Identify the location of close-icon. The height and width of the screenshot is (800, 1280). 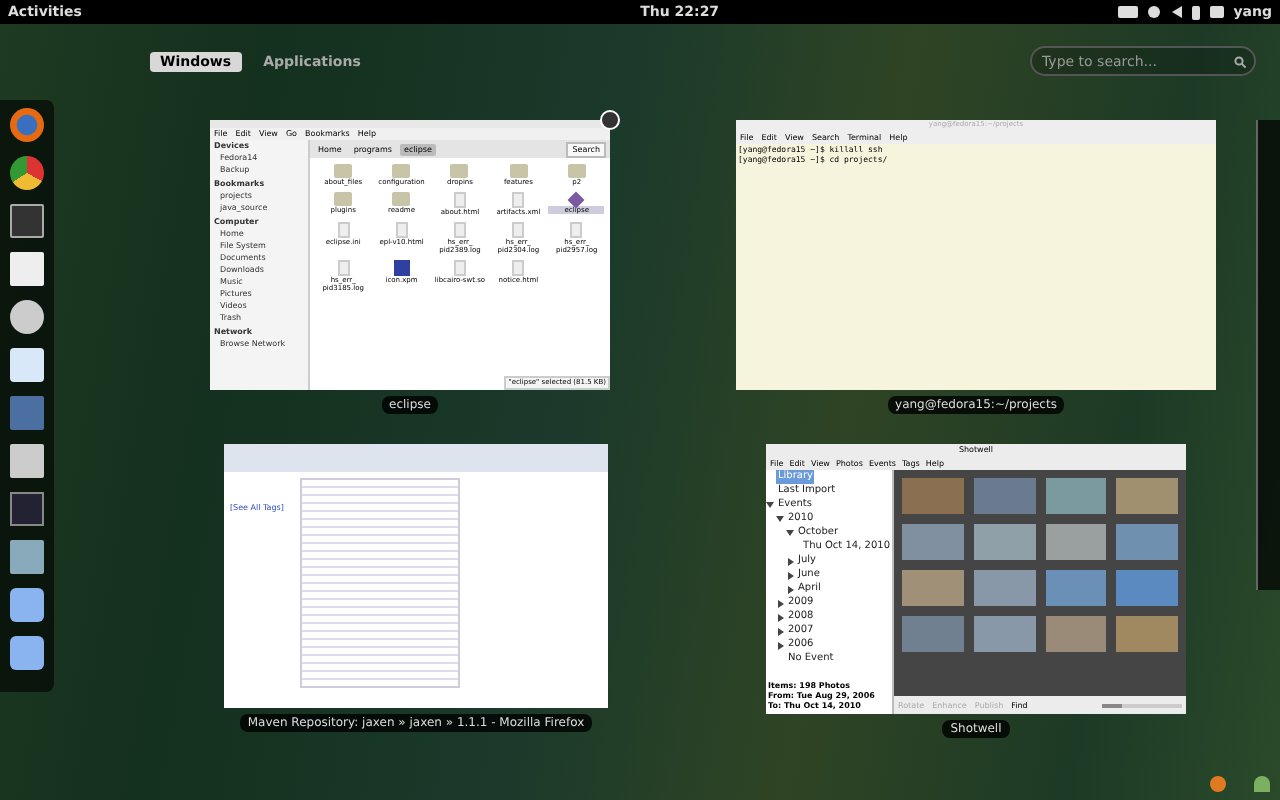
(610, 120).